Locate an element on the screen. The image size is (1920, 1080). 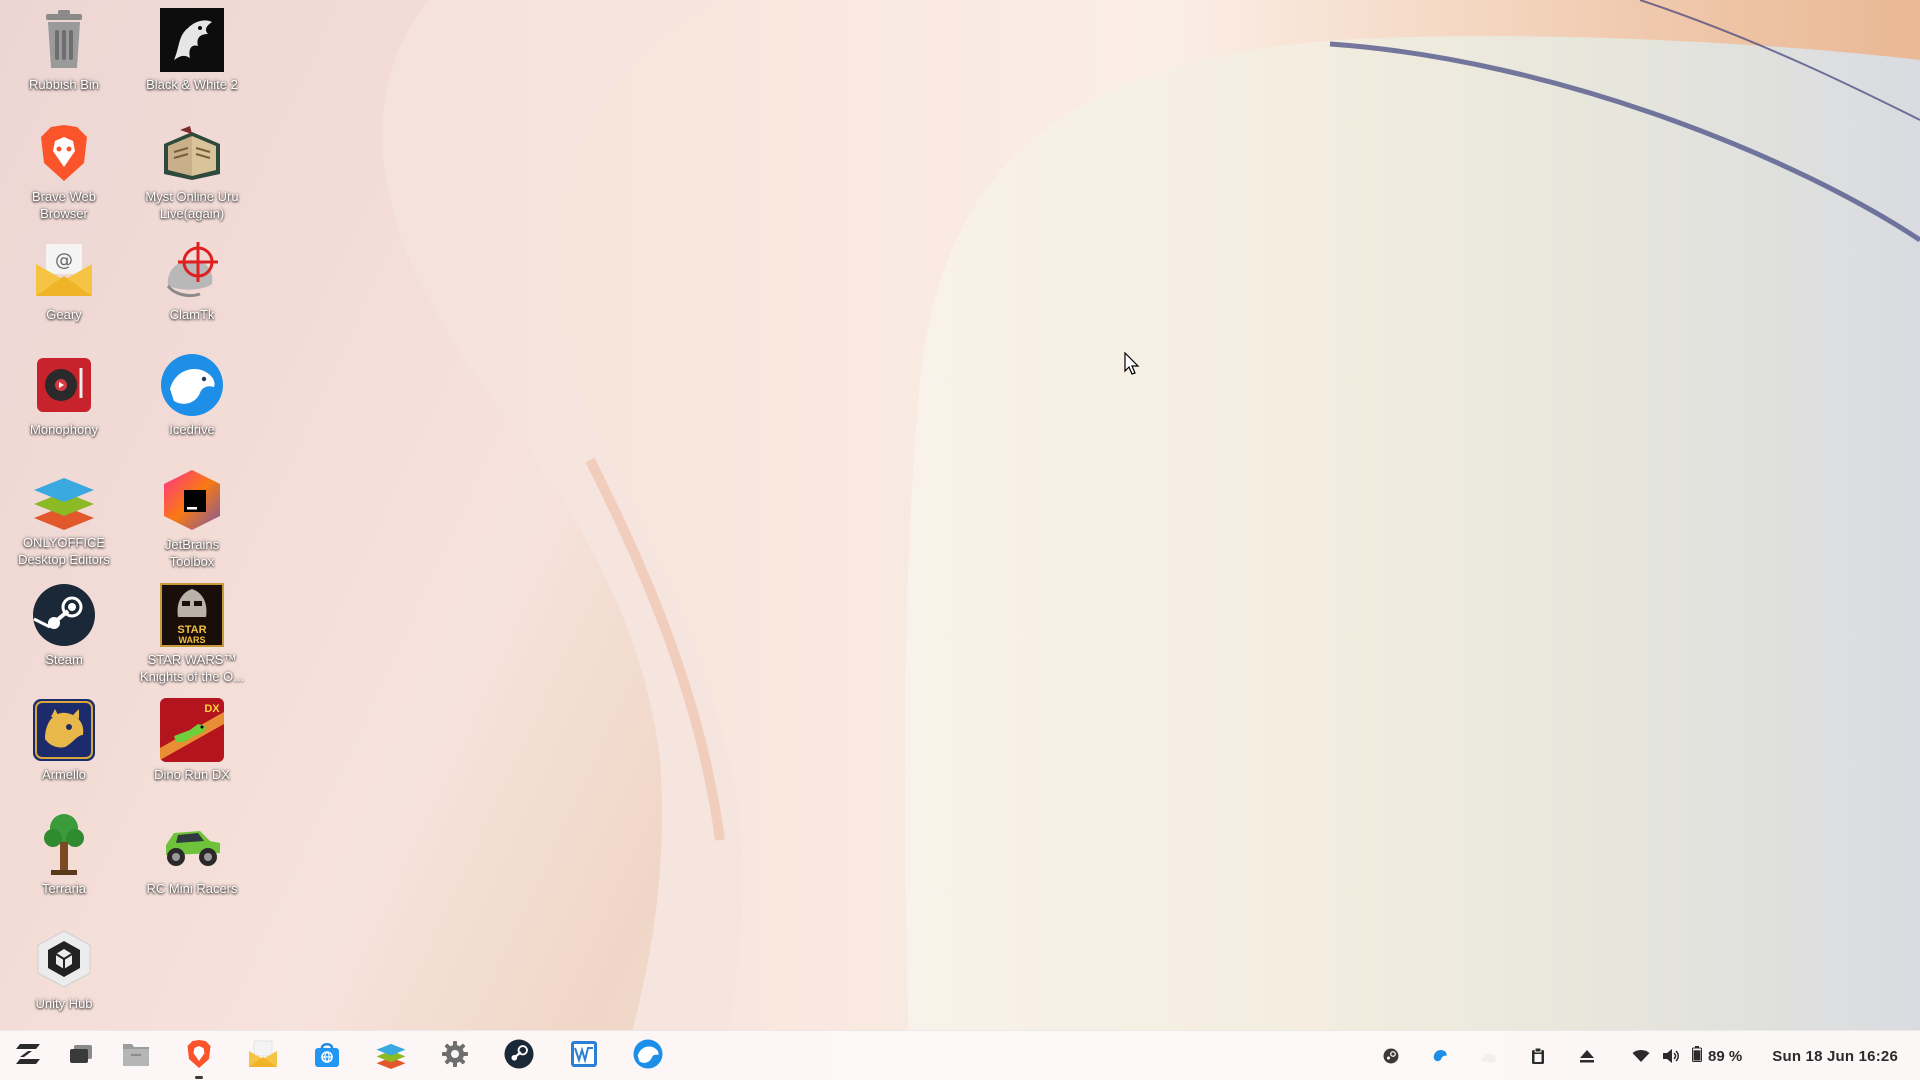
svg-text: WARS is located at coordinates (192, 640).